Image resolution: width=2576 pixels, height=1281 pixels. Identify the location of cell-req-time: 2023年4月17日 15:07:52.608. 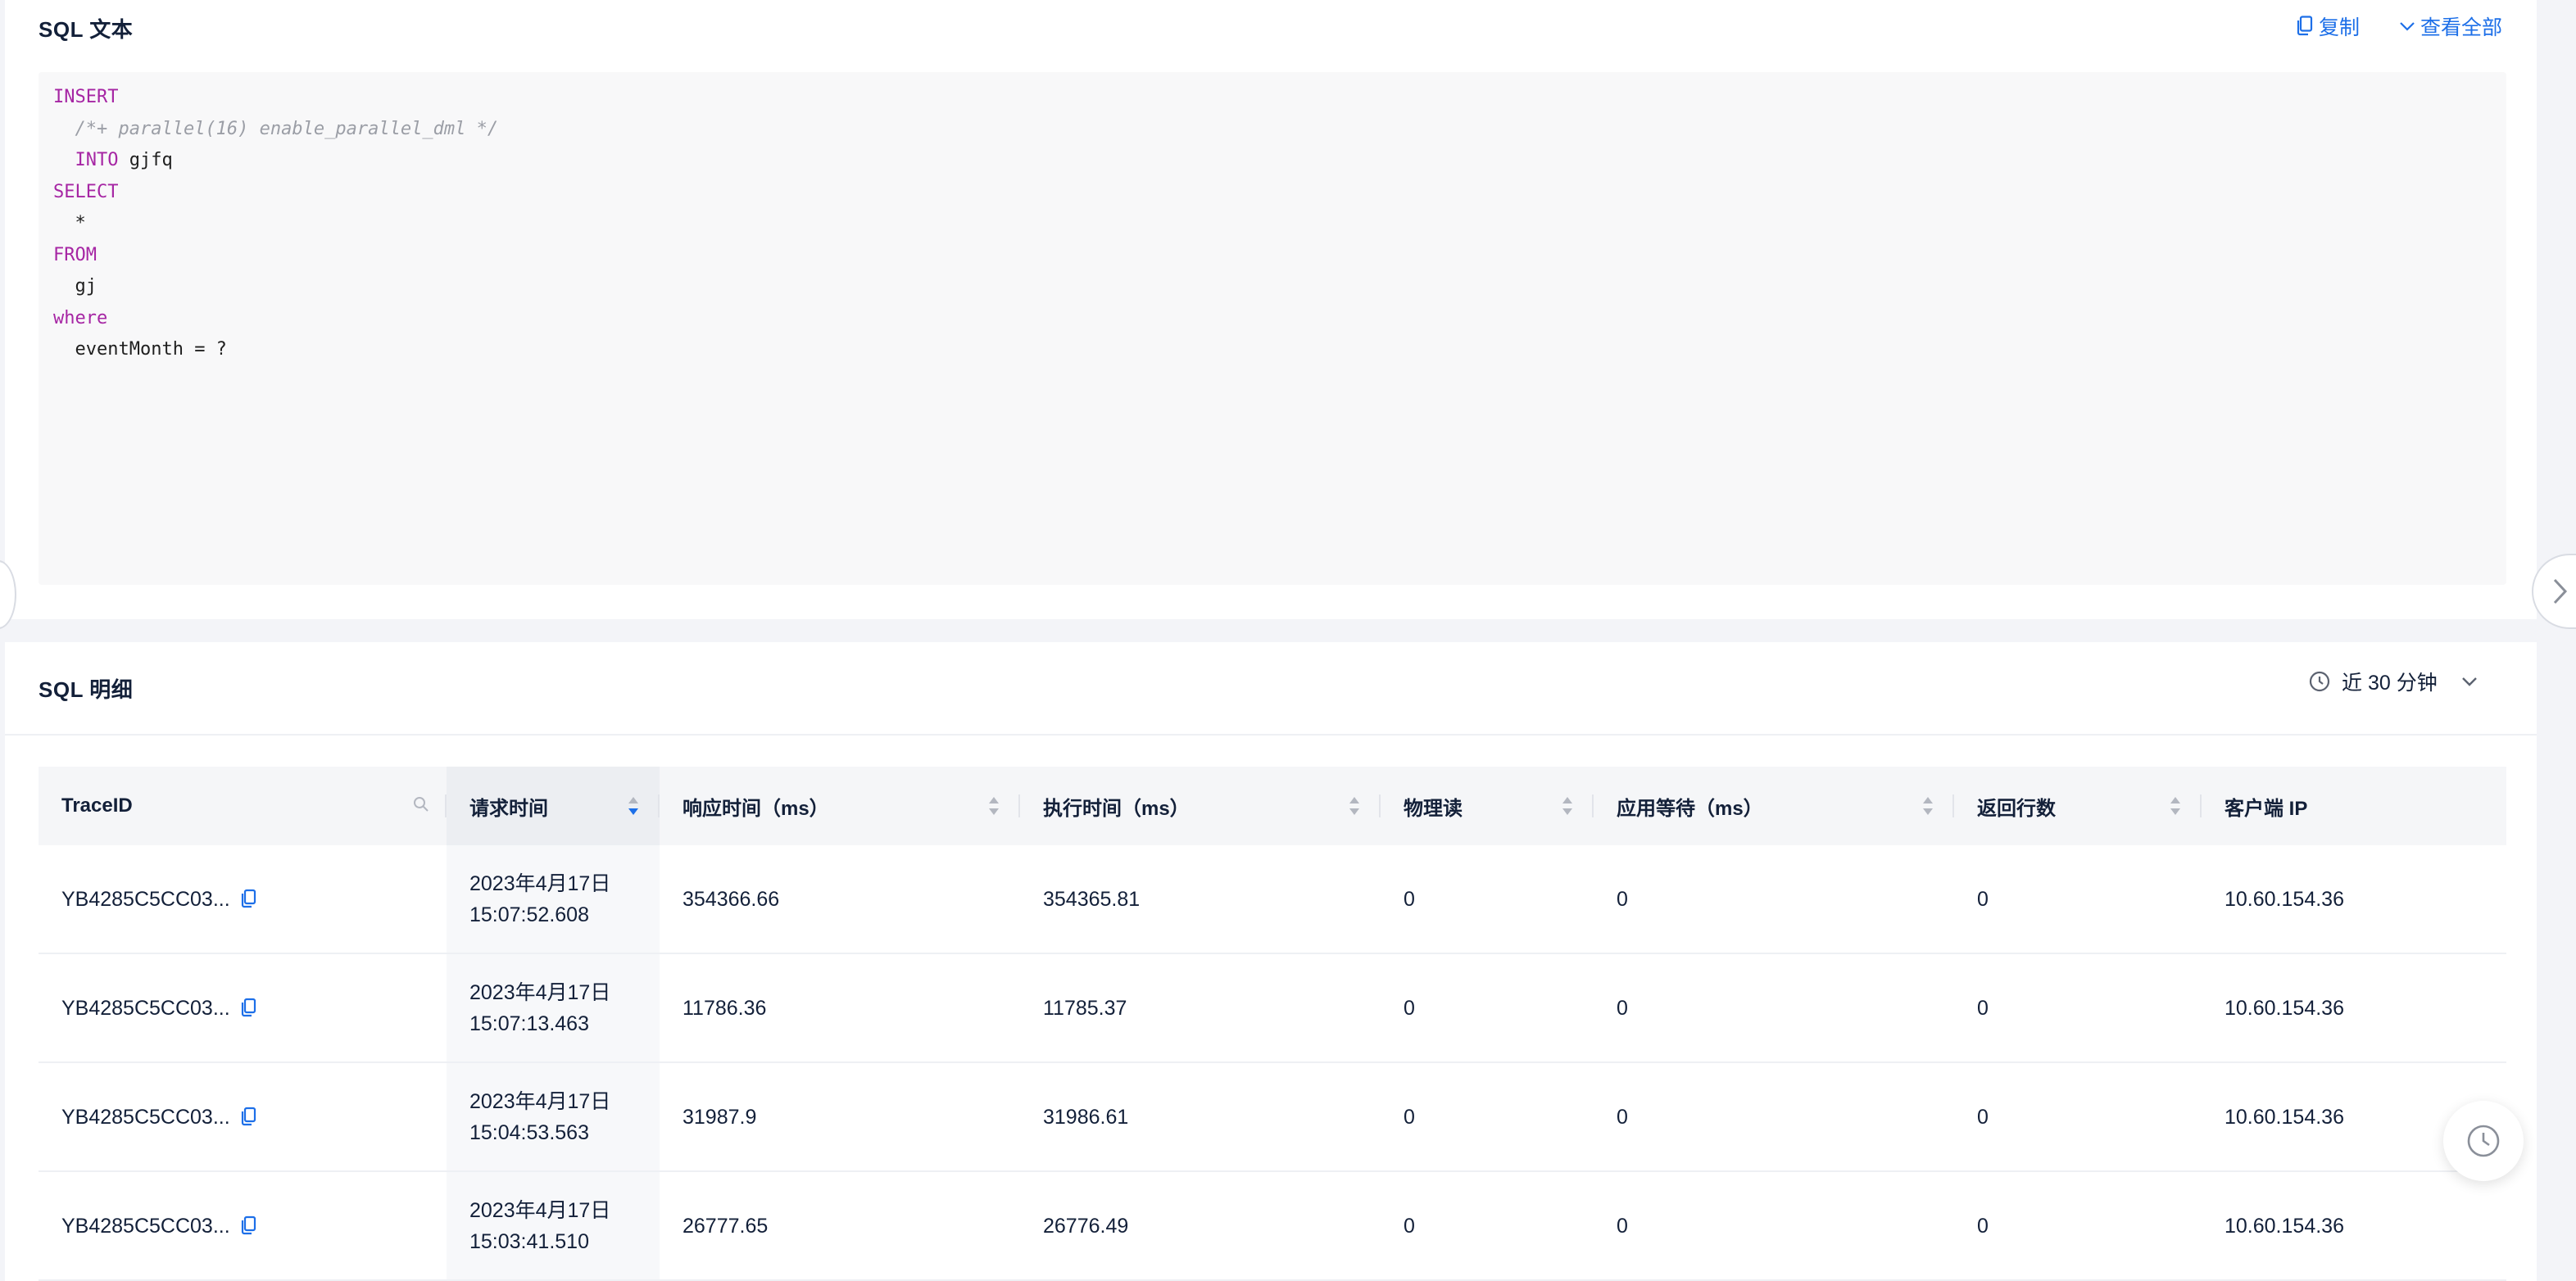
(553, 899).